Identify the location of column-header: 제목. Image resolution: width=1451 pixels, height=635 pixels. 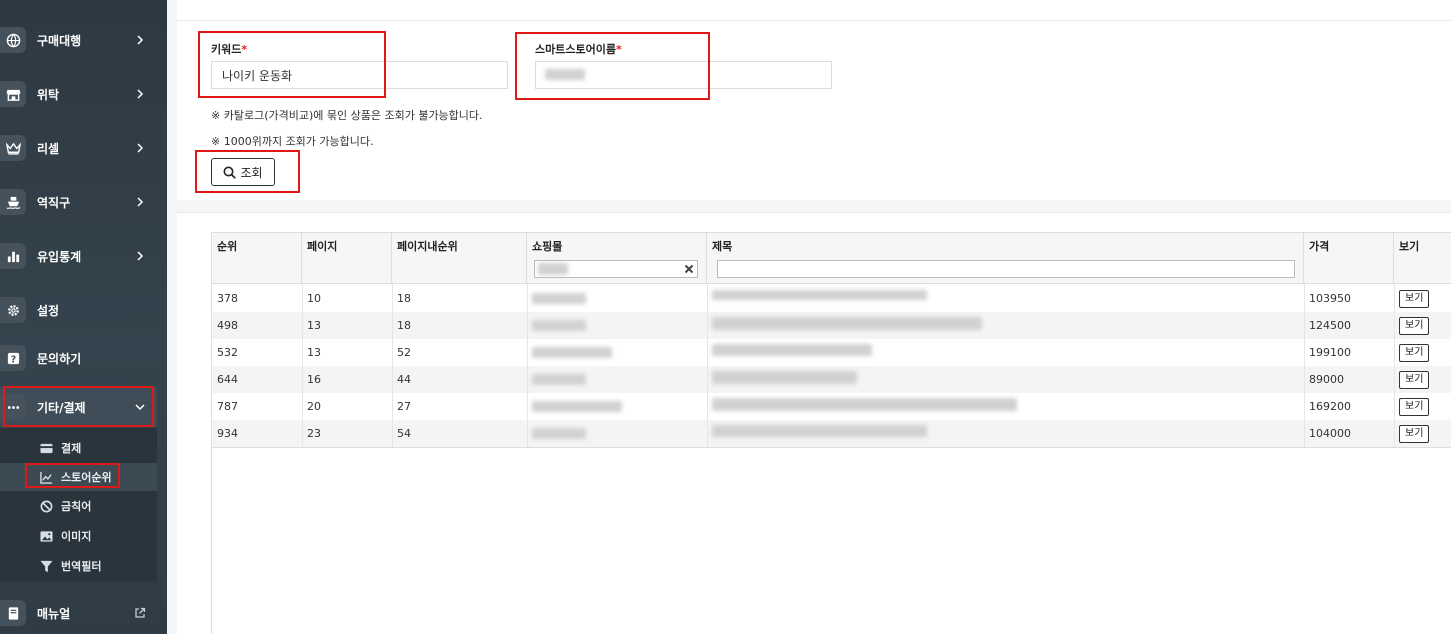
(1005, 258).